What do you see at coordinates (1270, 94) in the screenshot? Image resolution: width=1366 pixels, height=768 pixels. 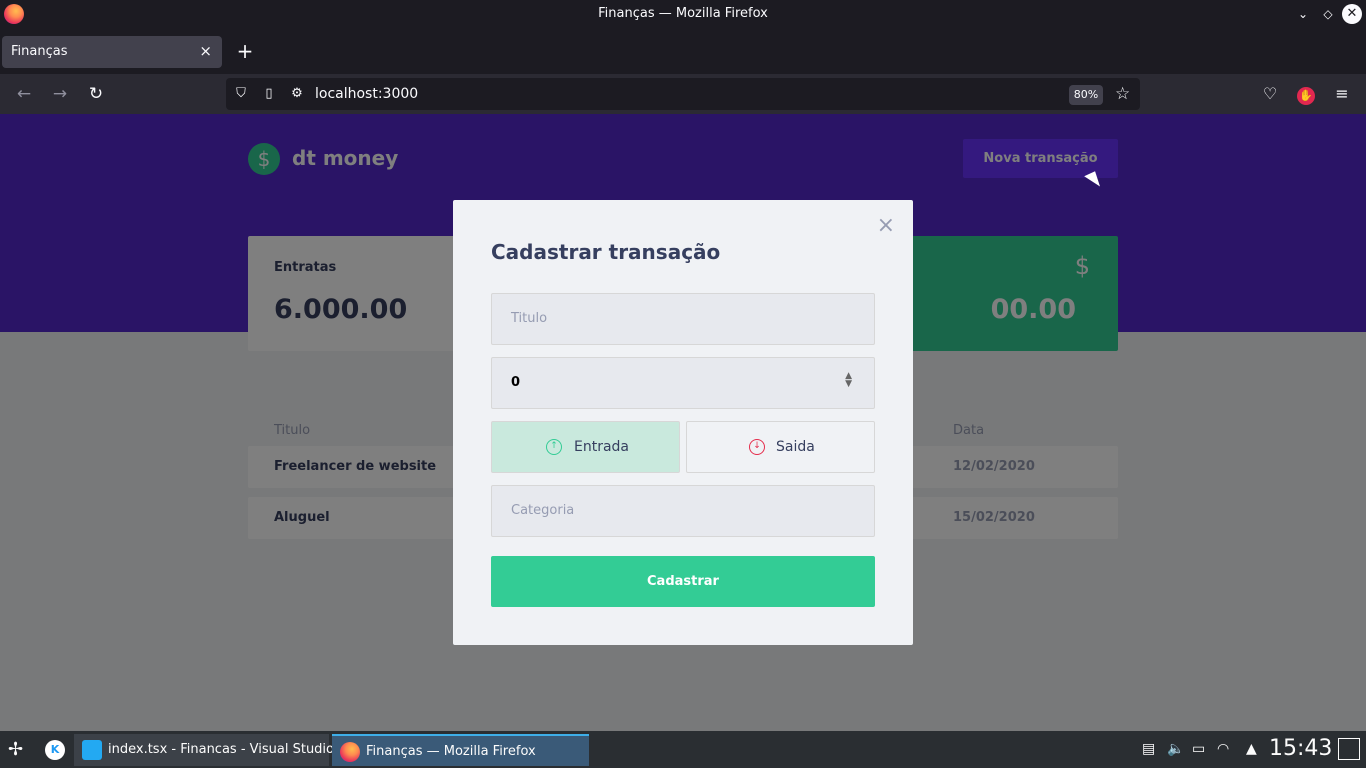 I see `pocket-icon: ♡` at bounding box center [1270, 94].